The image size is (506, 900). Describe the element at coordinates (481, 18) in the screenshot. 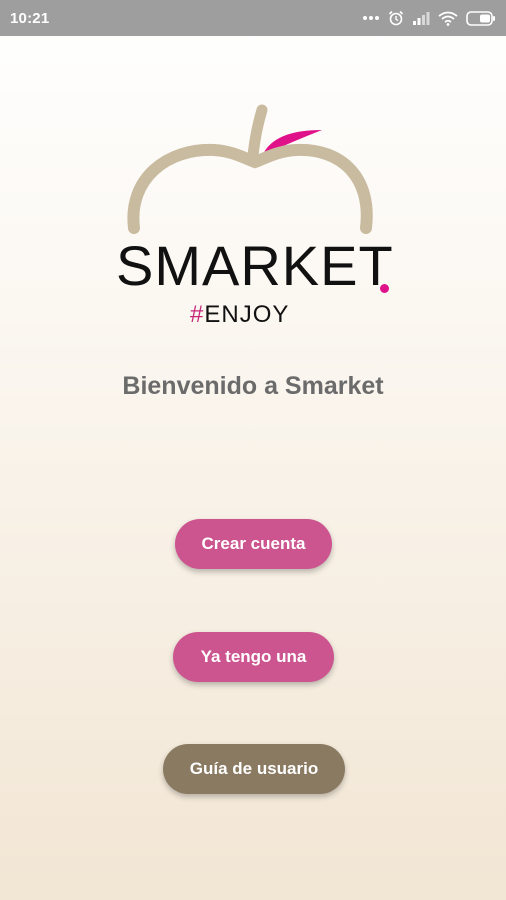

I see `battery-icon` at that location.